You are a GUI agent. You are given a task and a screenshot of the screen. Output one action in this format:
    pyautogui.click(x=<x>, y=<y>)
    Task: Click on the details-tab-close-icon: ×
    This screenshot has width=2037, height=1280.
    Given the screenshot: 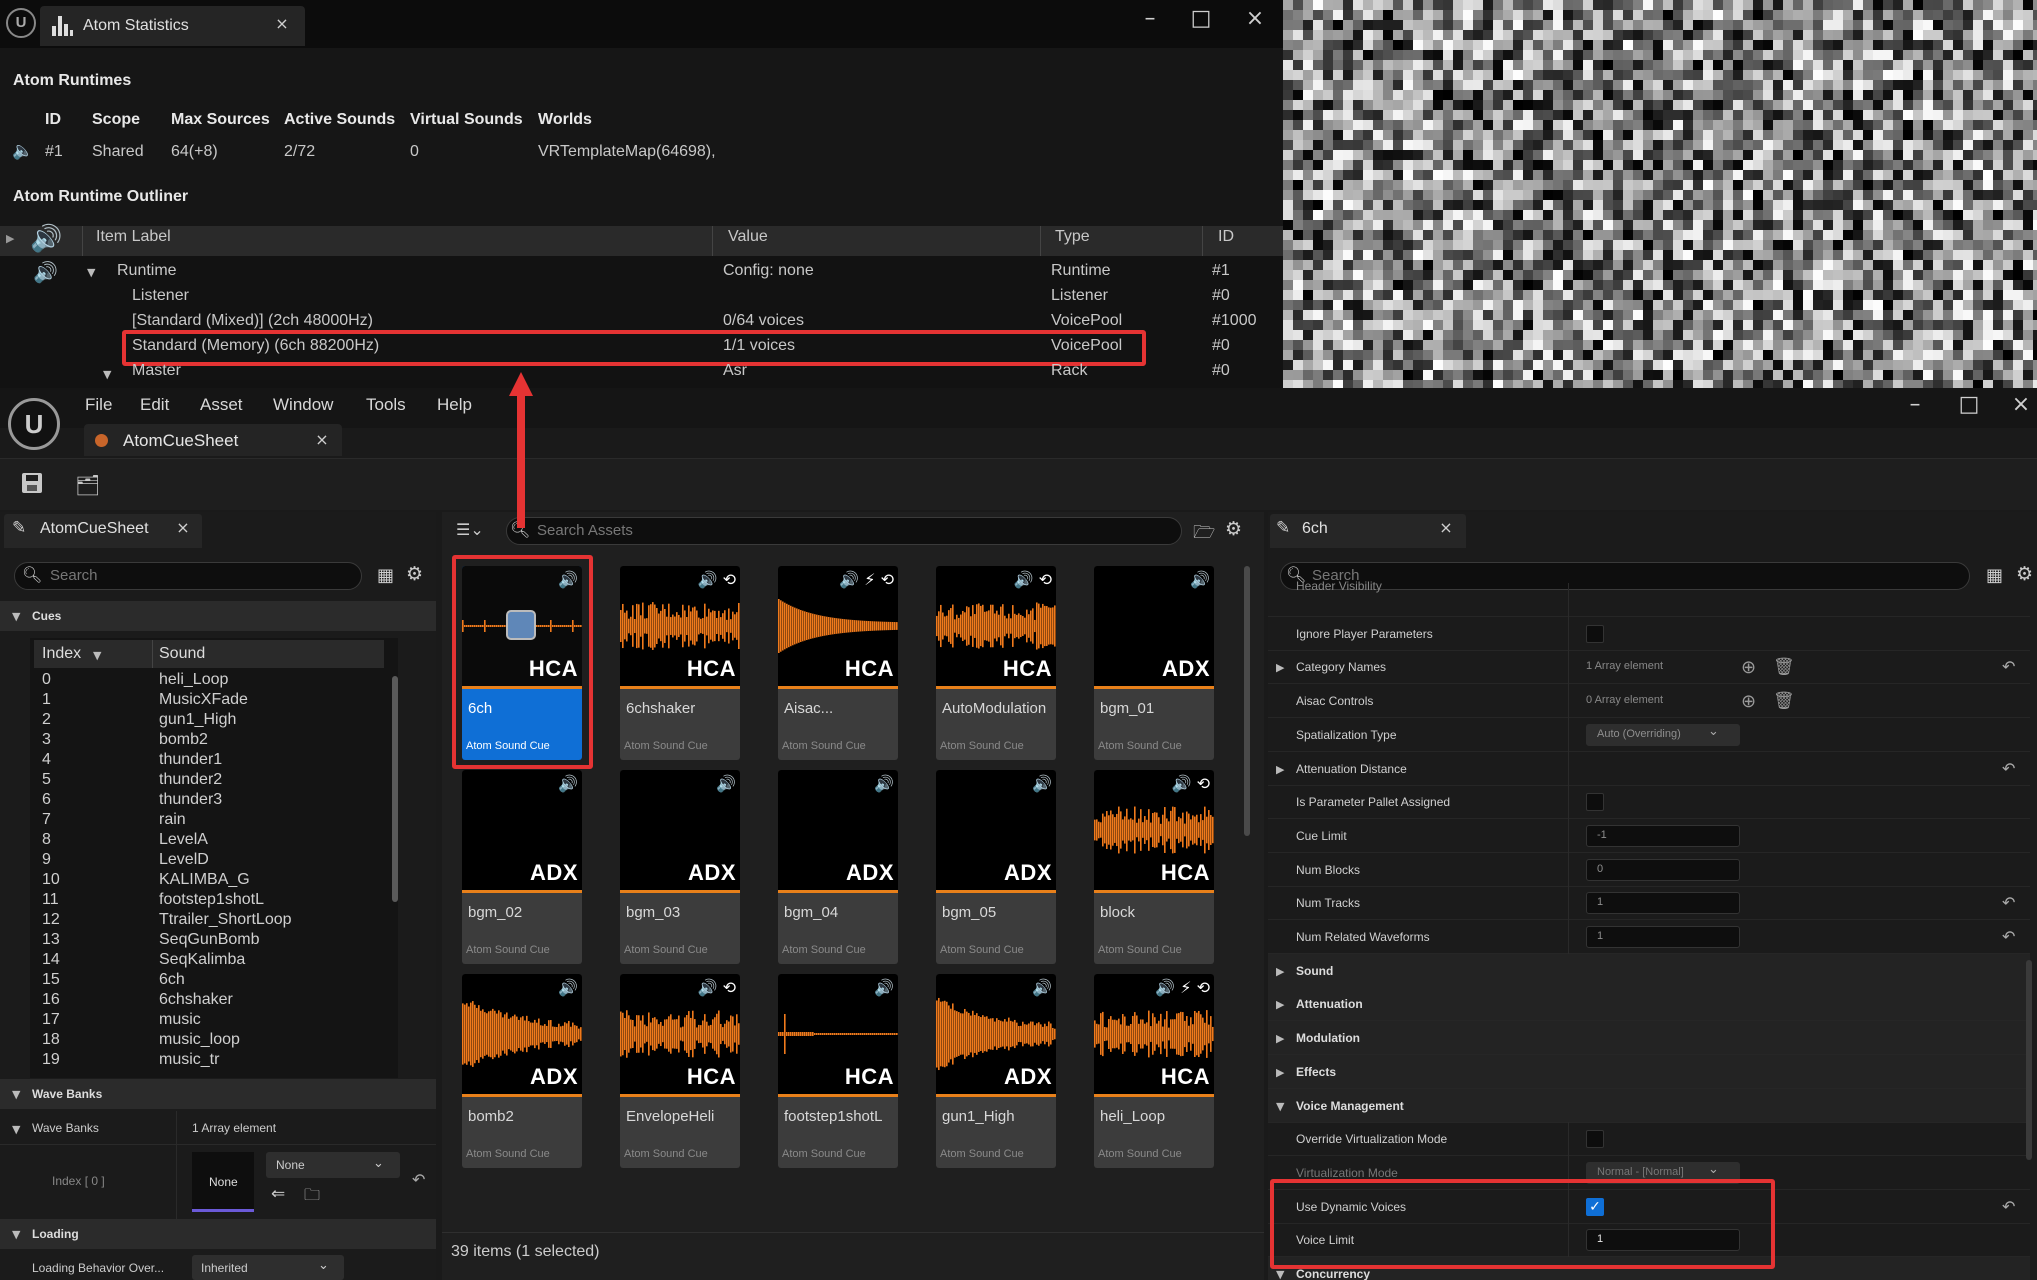 What is the action you would take?
    pyautogui.click(x=1446, y=527)
    